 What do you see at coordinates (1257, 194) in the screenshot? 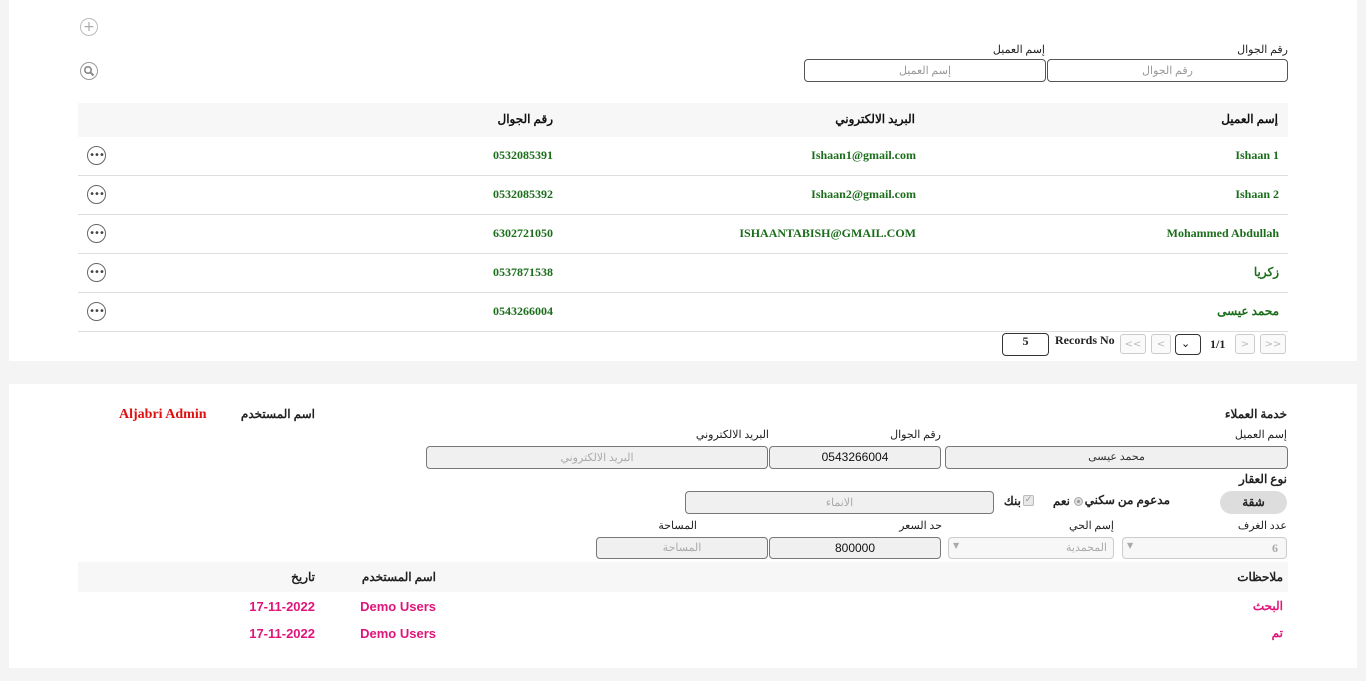
I see `customer-name: Ishaan 2` at bounding box center [1257, 194].